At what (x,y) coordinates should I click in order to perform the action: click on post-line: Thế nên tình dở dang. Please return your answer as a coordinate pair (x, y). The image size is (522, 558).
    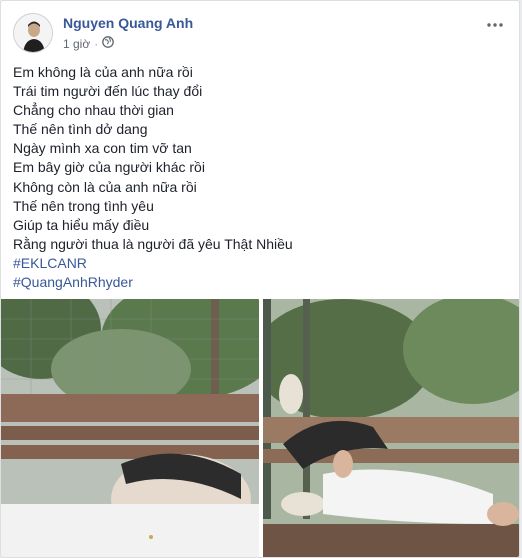
    Looking at the image, I should click on (80, 129).